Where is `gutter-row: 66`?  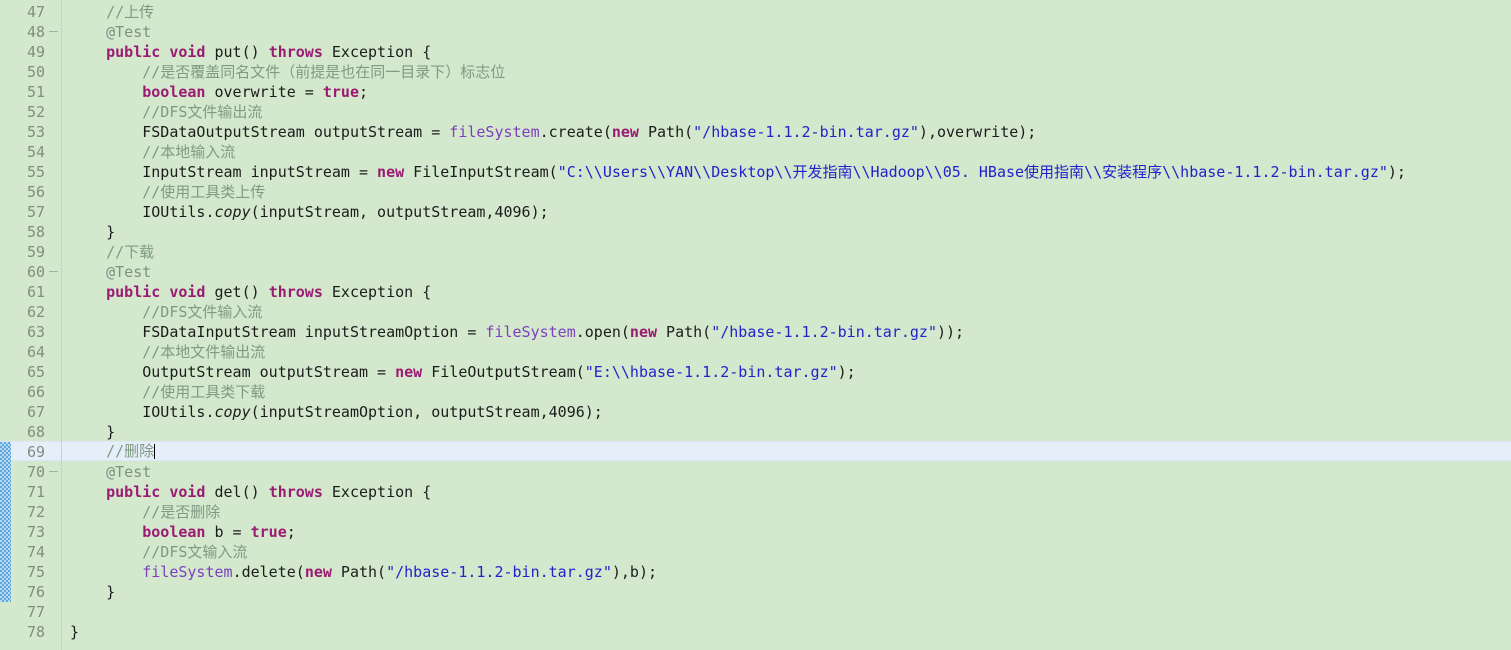
gutter-row: 66 is located at coordinates (31, 392).